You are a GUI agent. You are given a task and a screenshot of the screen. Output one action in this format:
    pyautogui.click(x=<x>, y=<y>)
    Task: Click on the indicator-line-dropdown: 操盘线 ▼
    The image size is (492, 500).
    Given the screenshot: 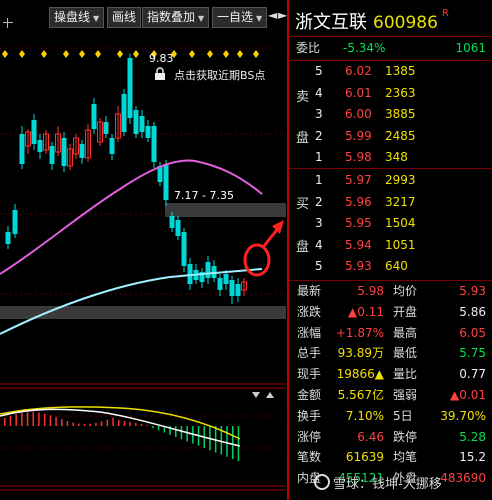 What is the action you would take?
    pyautogui.click(x=77, y=17)
    